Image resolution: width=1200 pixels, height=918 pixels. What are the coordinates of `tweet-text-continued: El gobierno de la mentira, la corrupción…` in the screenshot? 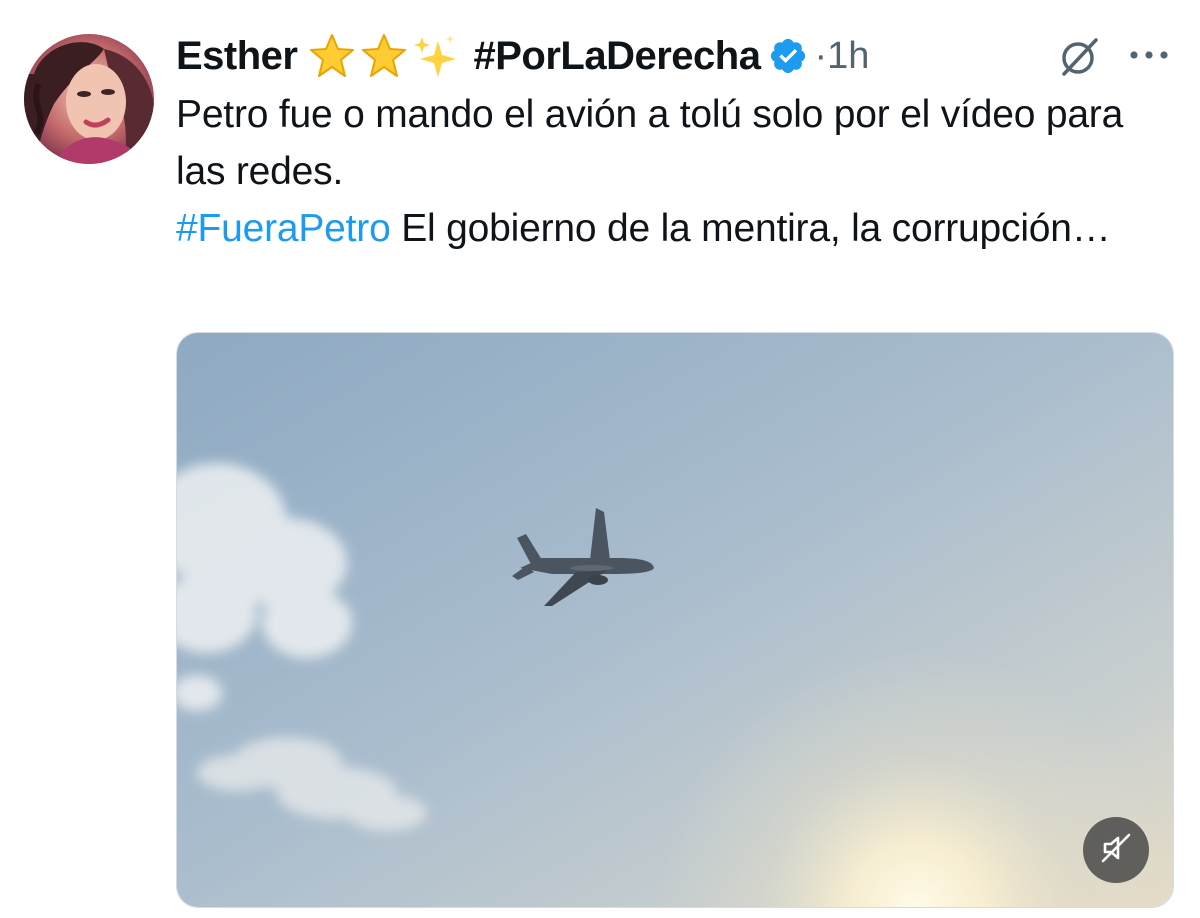 It's located at (750, 228).